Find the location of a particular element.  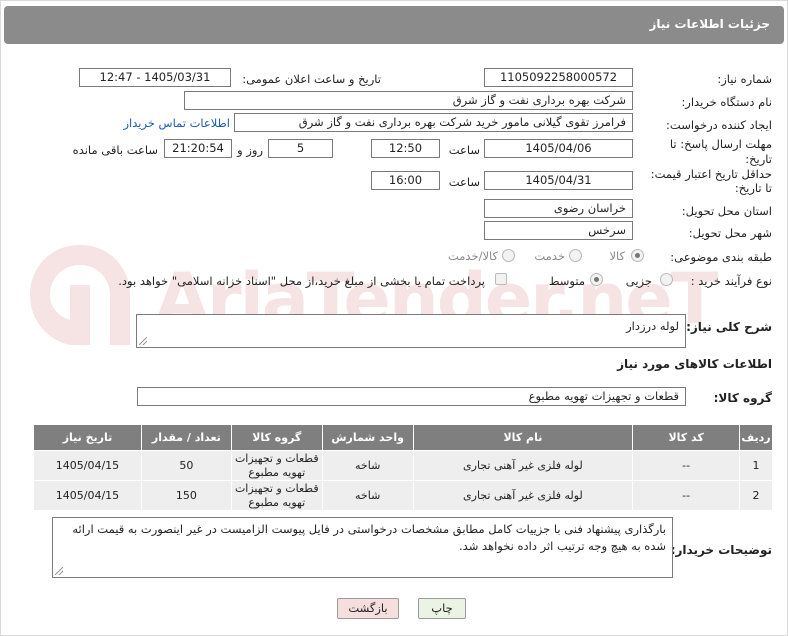

buyer-org-label: نام دستگاه خریدار: is located at coordinates (726, 102).